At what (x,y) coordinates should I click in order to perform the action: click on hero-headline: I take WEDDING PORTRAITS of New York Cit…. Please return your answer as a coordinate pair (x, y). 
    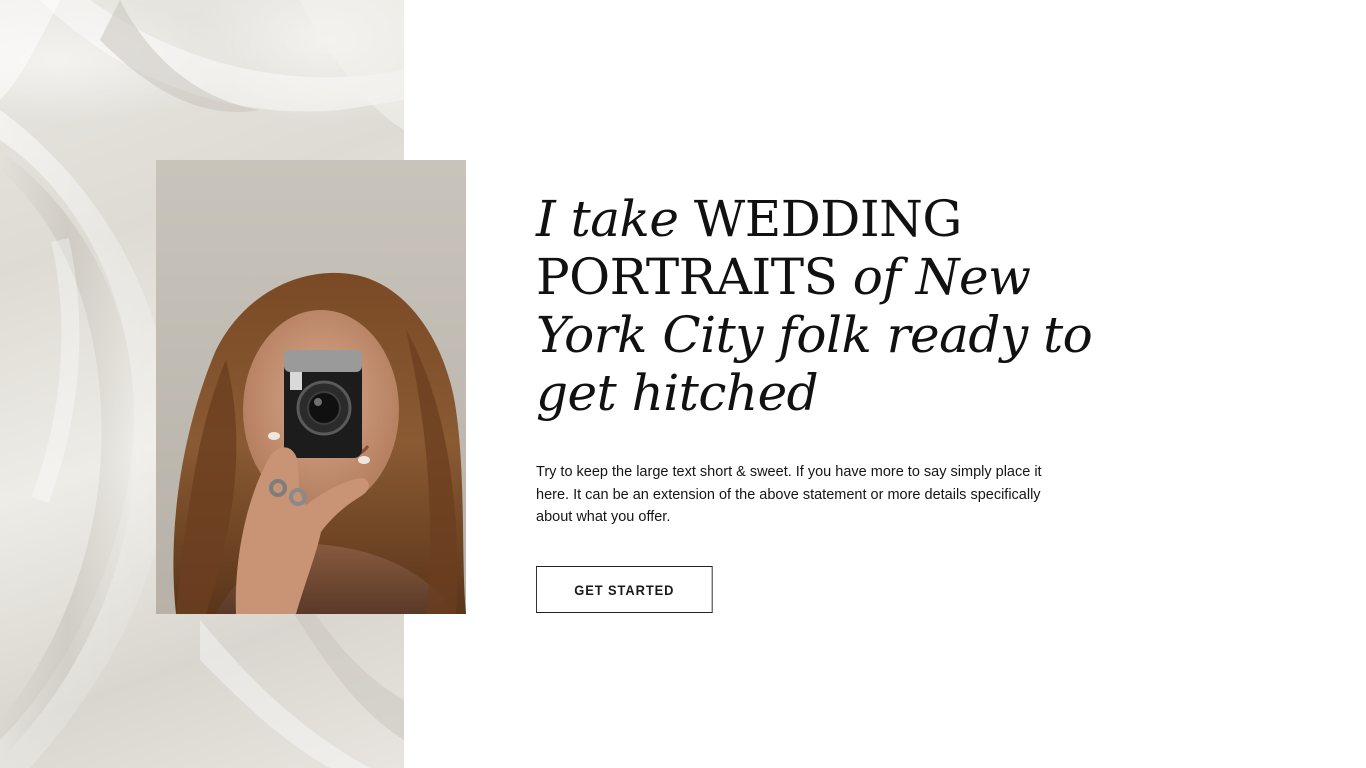
    Looking at the image, I should click on (816, 306).